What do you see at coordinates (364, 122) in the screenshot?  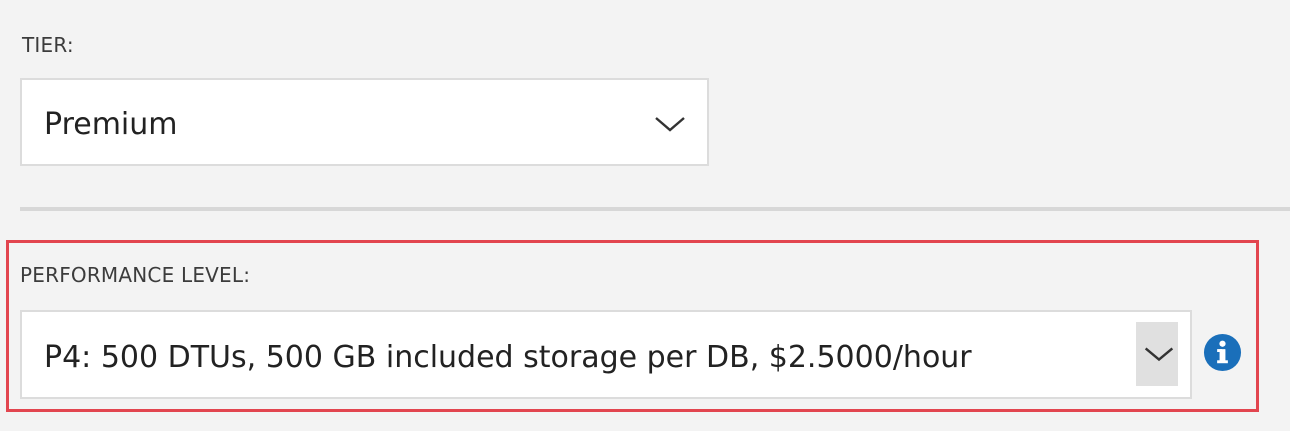 I see `tier-dropdown: Premium` at bounding box center [364, 122].